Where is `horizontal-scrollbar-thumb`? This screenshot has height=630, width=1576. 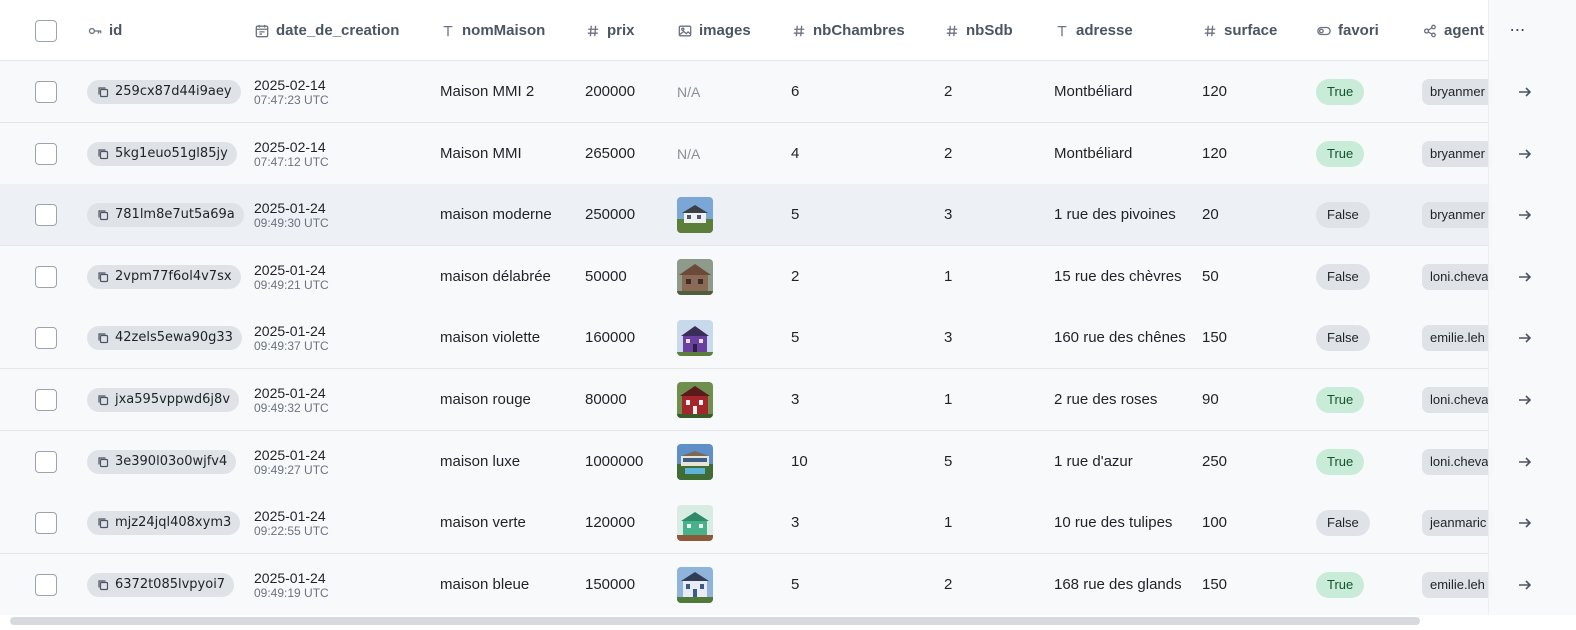
horizontal-scrollbar-thumb is located at coordinates (715, 621).